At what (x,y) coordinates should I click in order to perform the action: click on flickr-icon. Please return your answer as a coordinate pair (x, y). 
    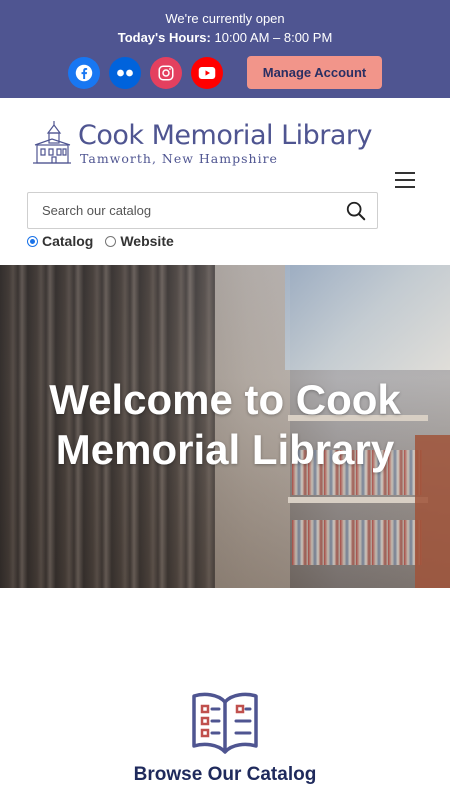
    Looking at the image, I should click on (125, 73).